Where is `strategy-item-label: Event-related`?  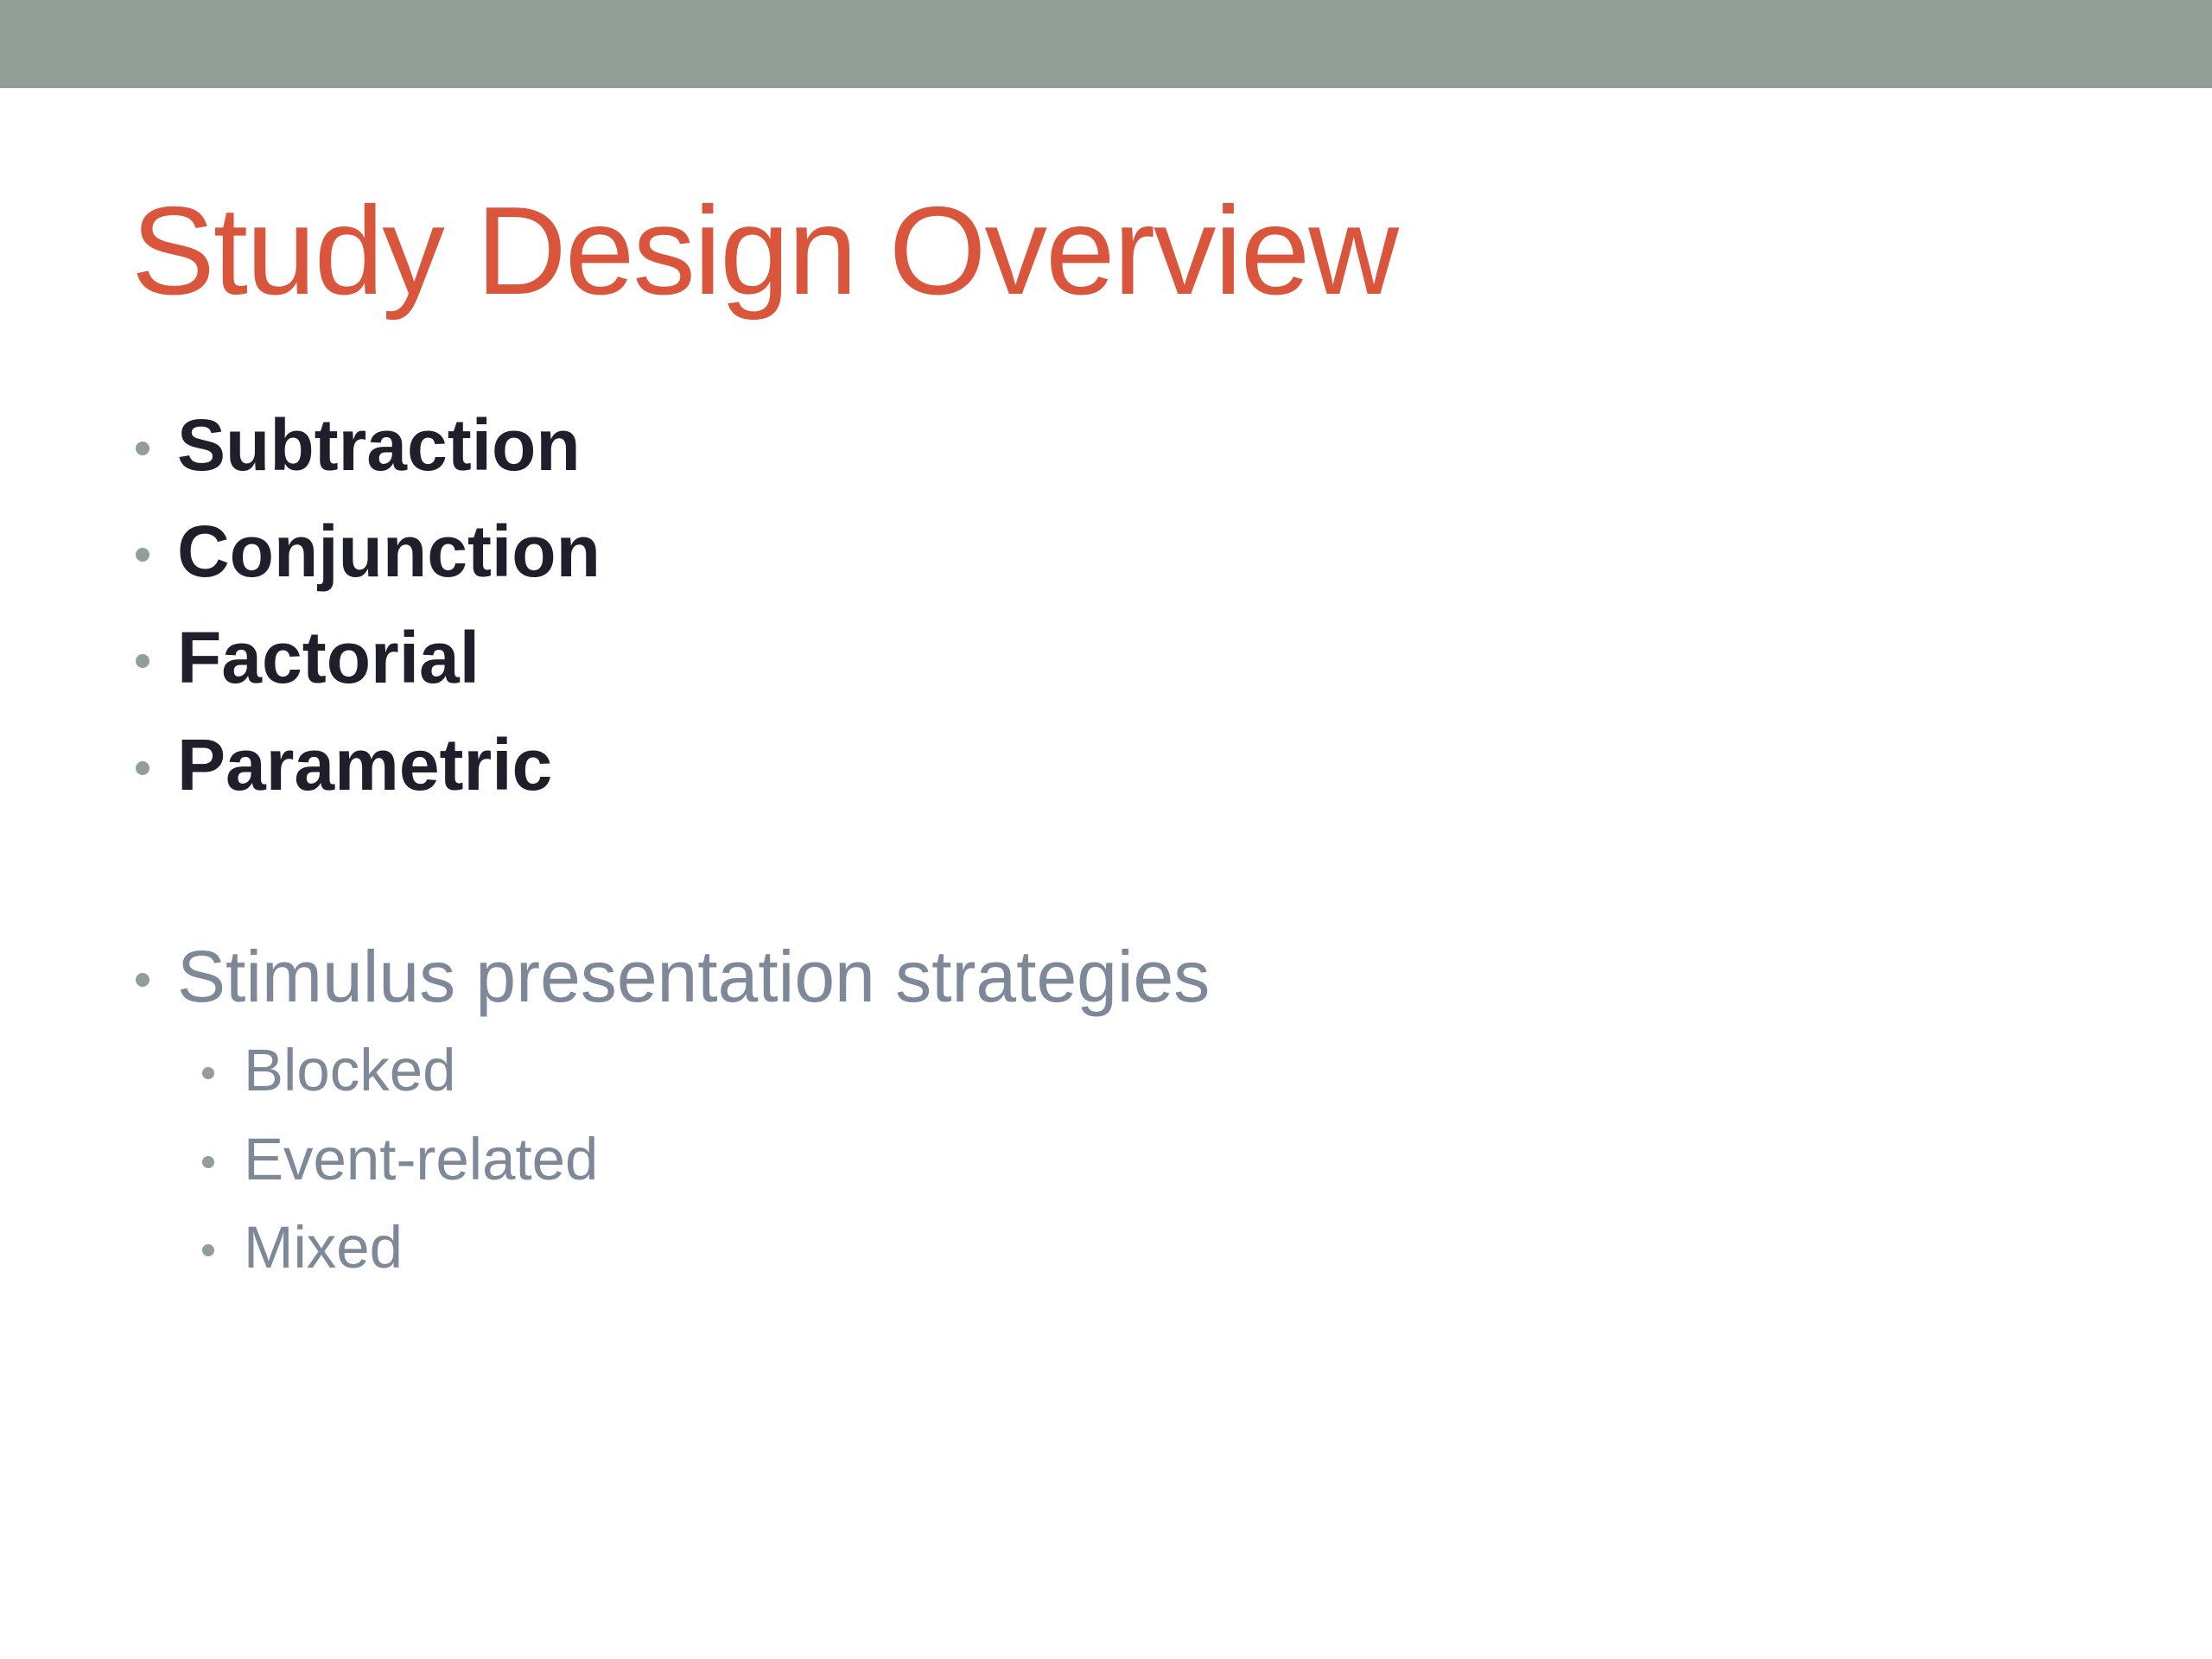
strategy-item-label: Event-related is located at coordinates (421, 1159).